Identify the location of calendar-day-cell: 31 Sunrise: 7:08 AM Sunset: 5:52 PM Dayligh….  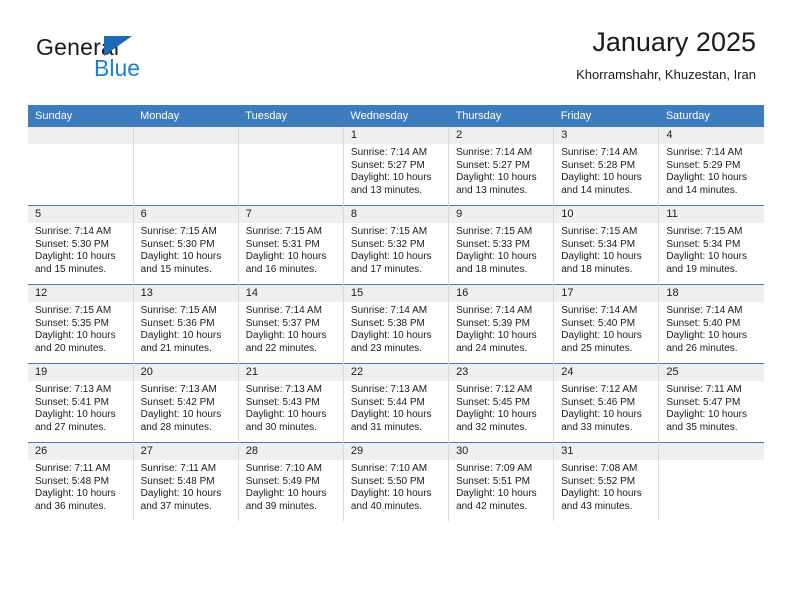
(606, 481).